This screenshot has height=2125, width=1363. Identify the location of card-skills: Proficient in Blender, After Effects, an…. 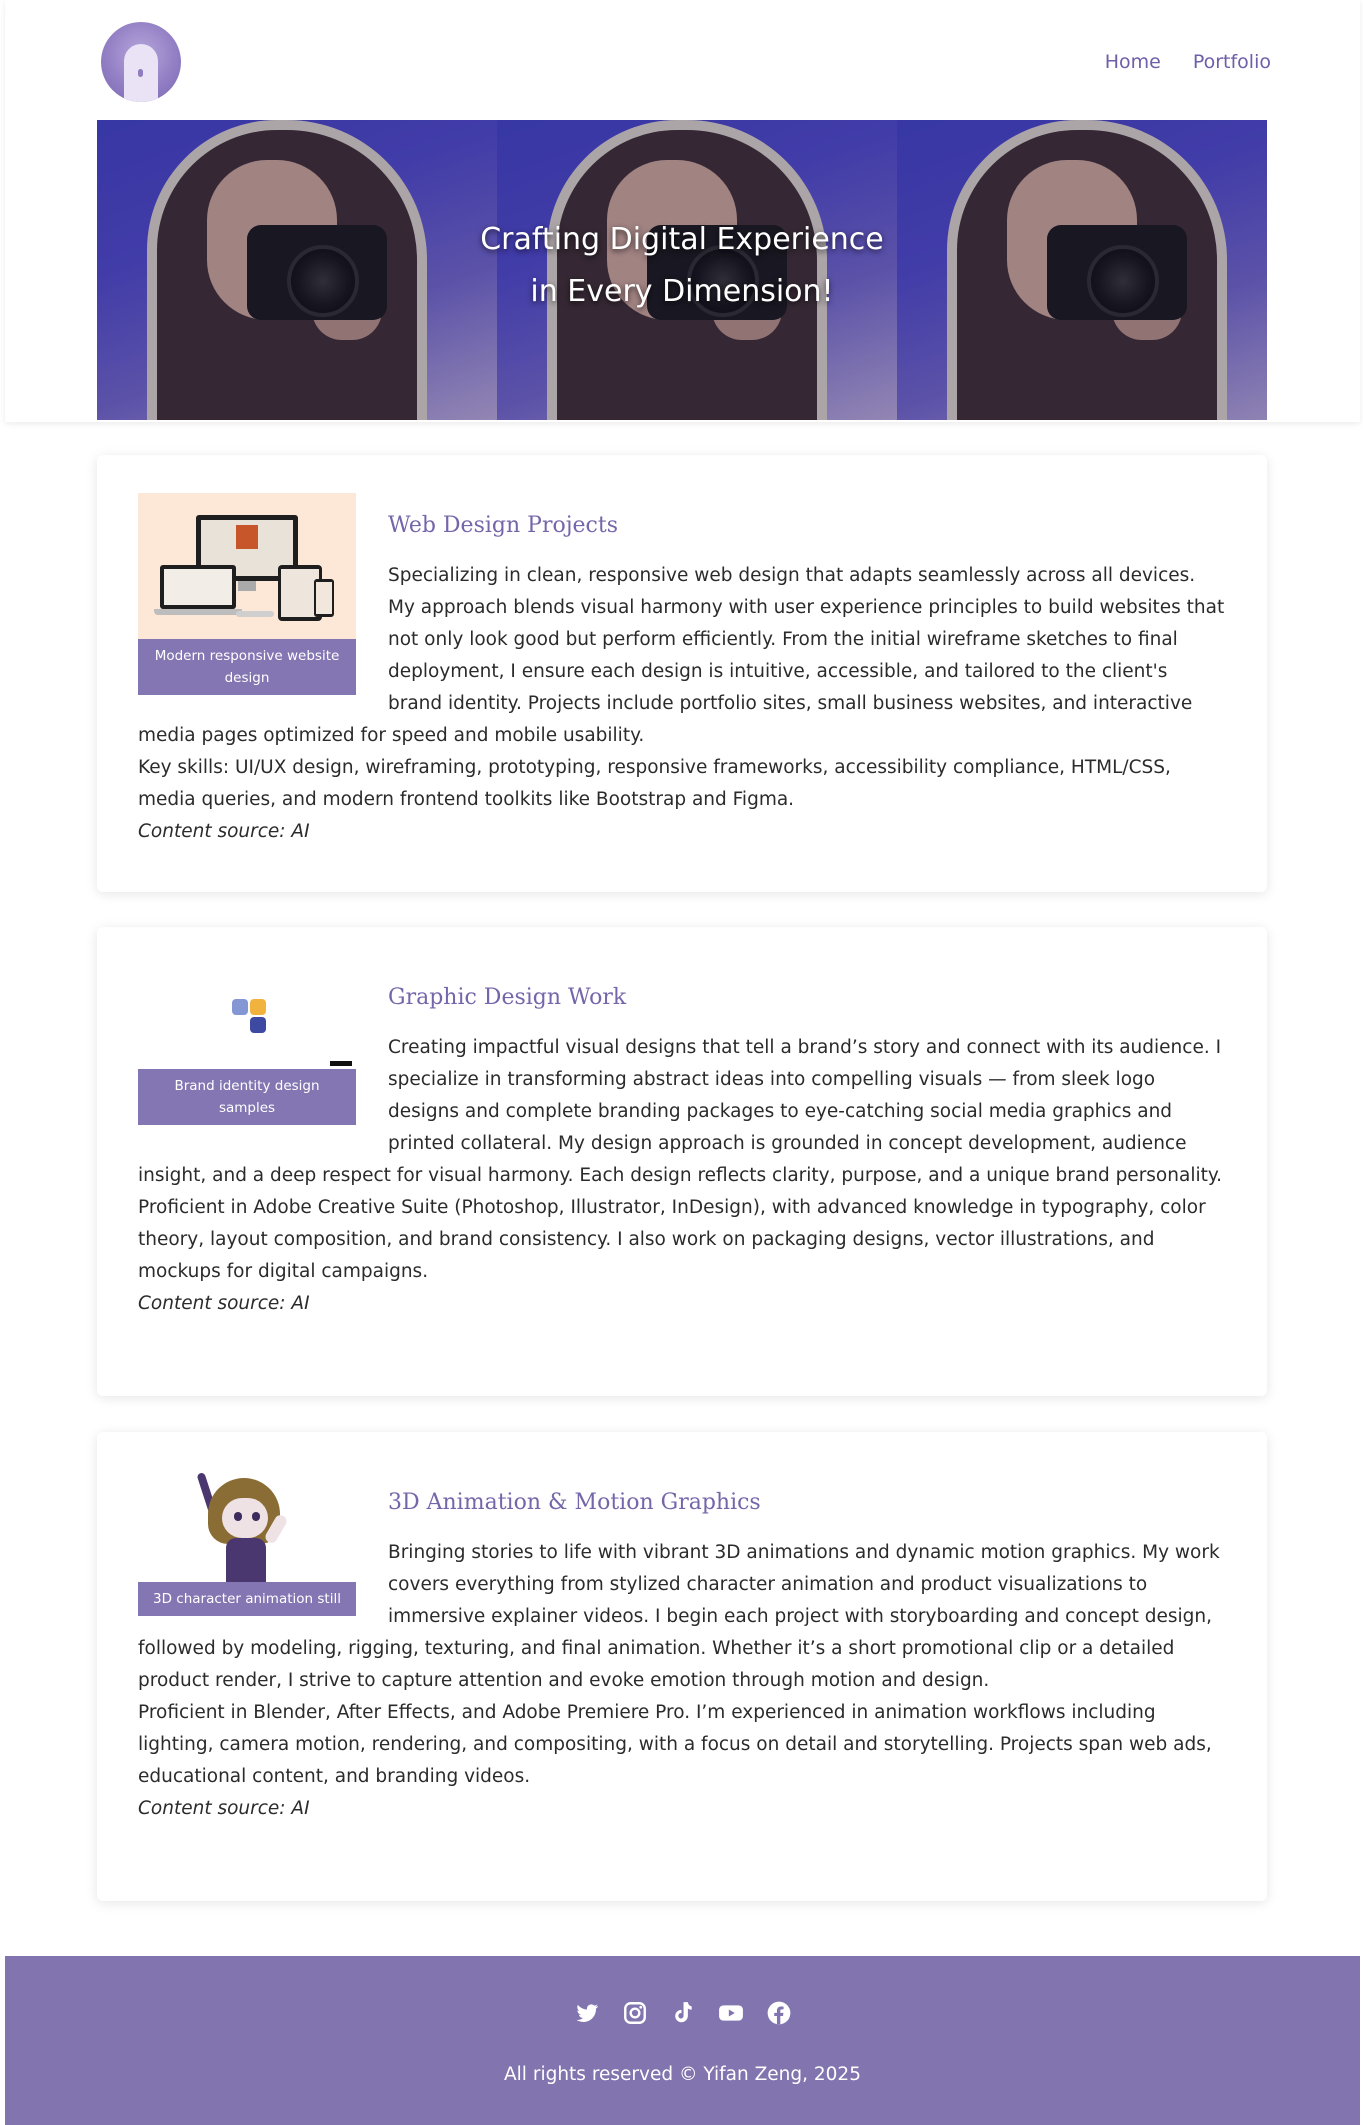
(675, 1744).